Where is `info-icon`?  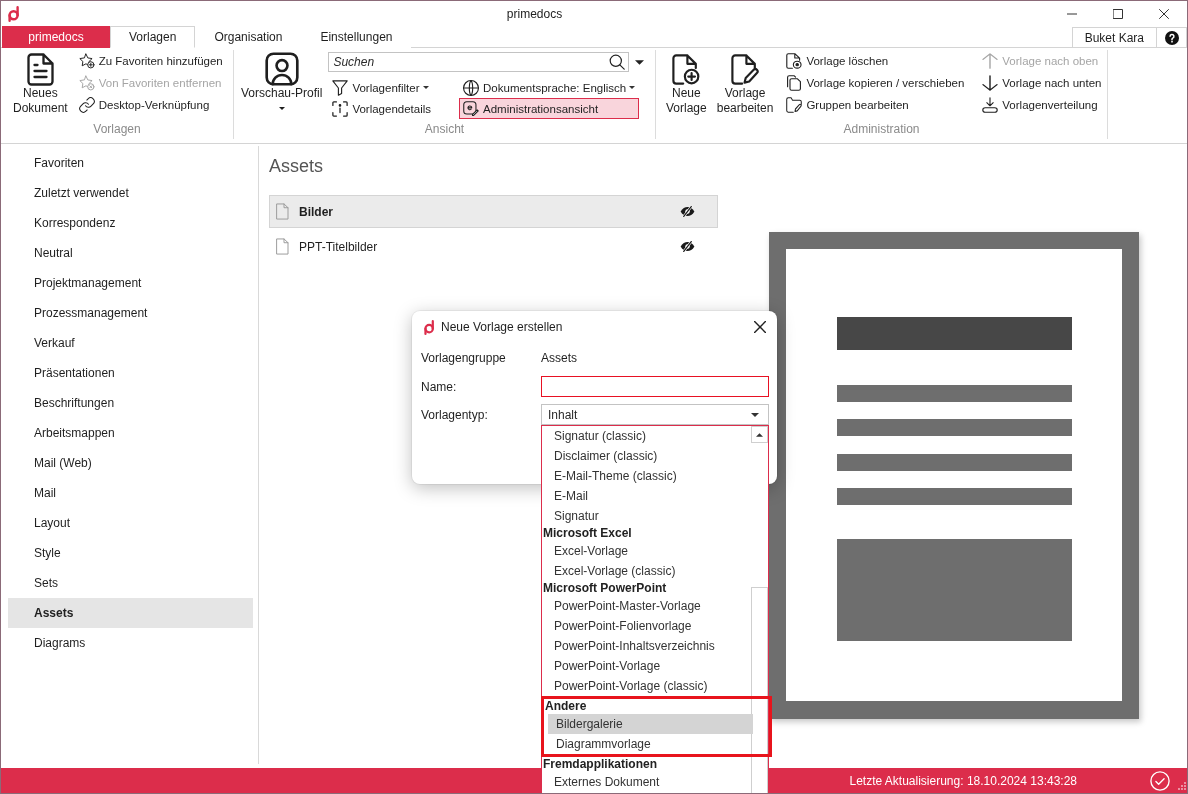
info-icon is located at coordinates (340, 108).